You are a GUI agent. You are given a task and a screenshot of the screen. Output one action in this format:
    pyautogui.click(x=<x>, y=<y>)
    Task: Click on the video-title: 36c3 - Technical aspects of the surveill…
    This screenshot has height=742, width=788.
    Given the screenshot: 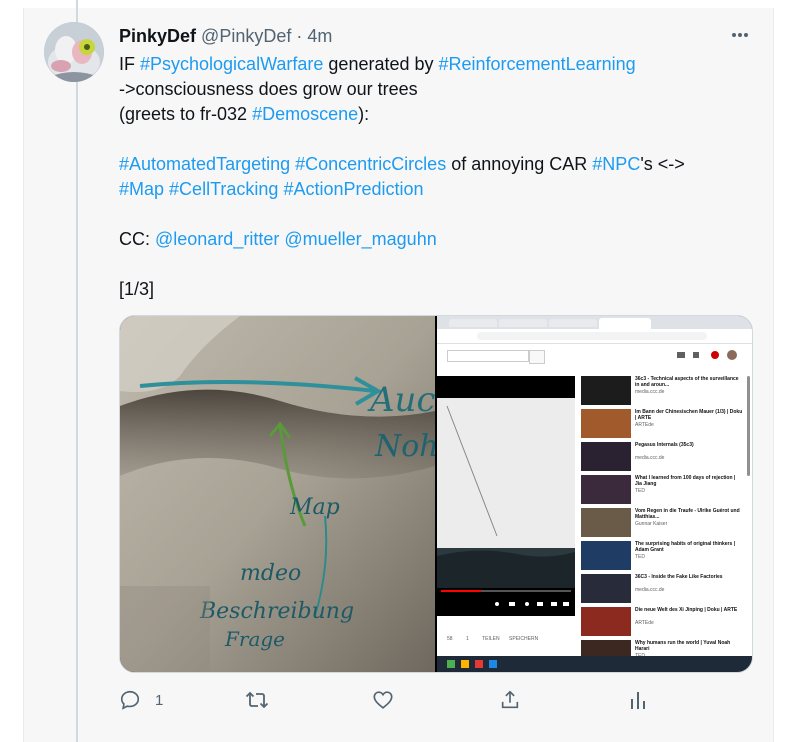 What is the action you would take?
    pyautogui.click(x=689, y=382)
    